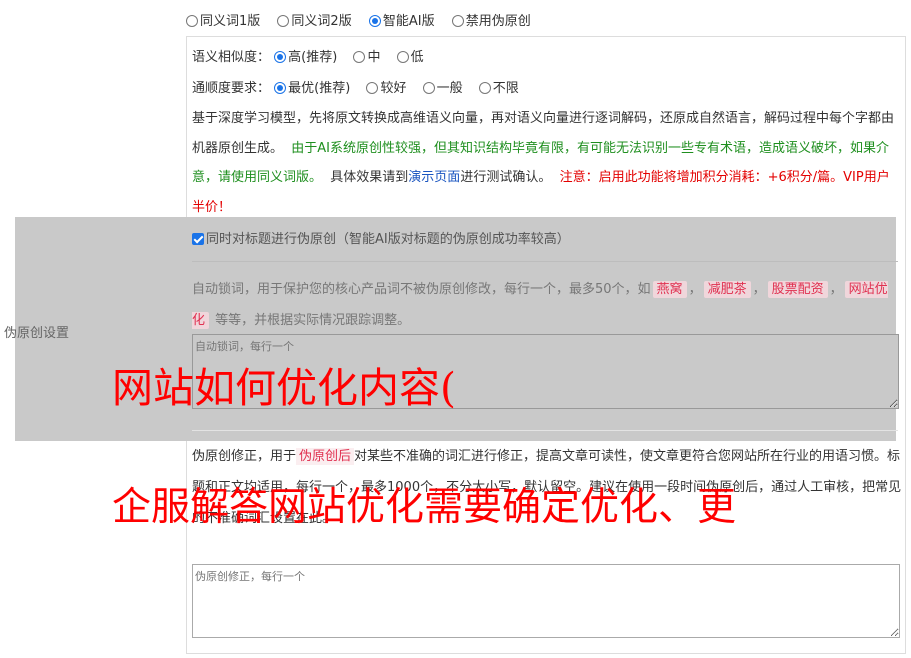  I want to click on fluency-option-unlimited: 不限, so click(498, 86).